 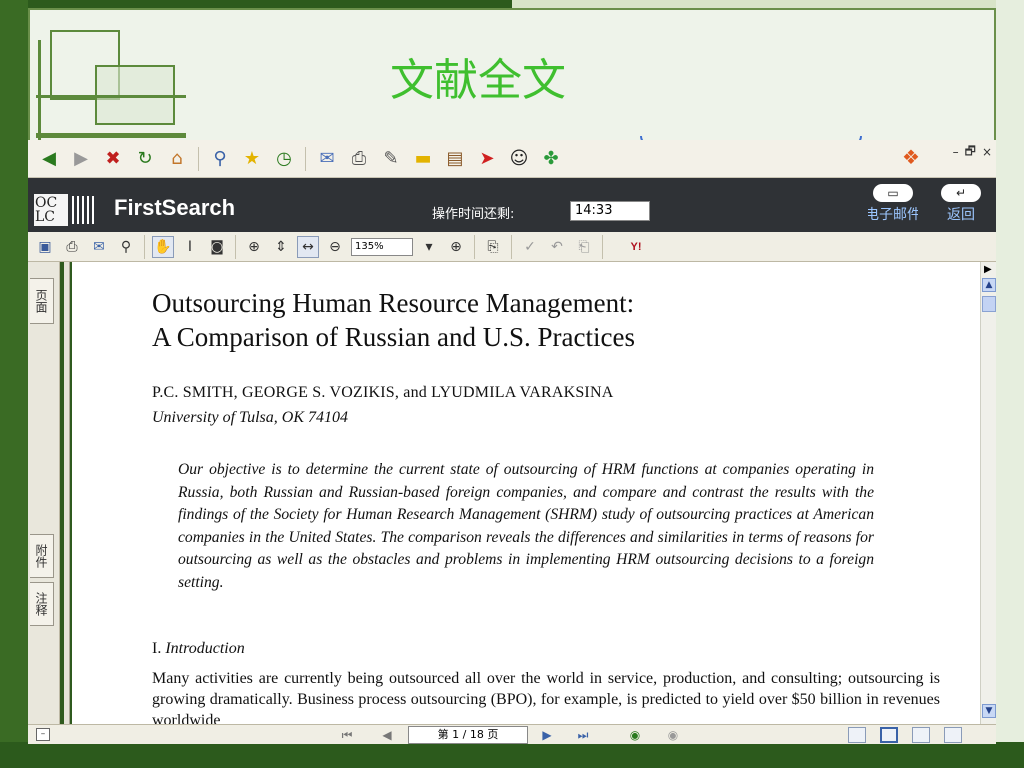 I want to click on refresh-icon: ↻, so click(x=145, y=159).